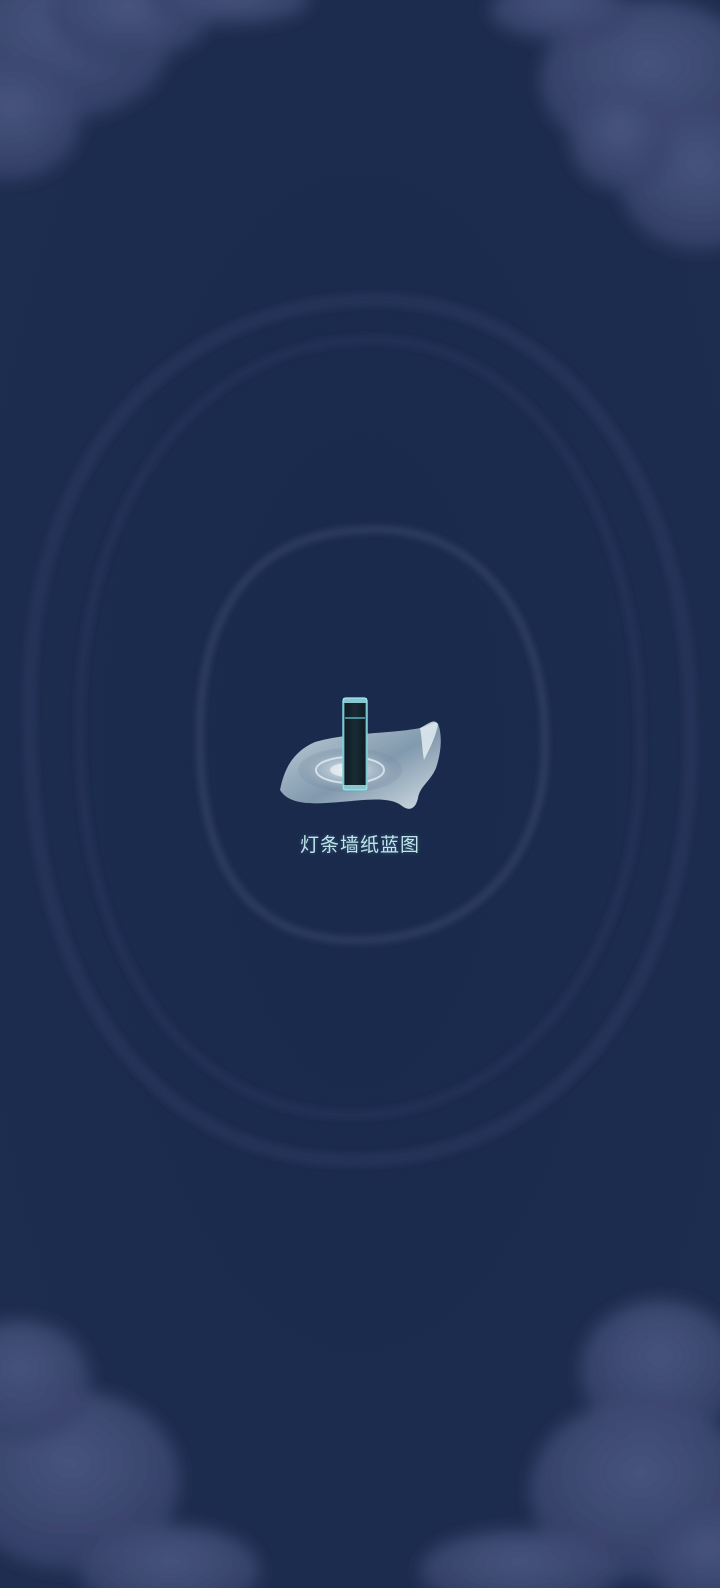  Describe the element at coordinates (360, 760) in the screenshot. I see `lightbar-blueprint-icon` at that location.